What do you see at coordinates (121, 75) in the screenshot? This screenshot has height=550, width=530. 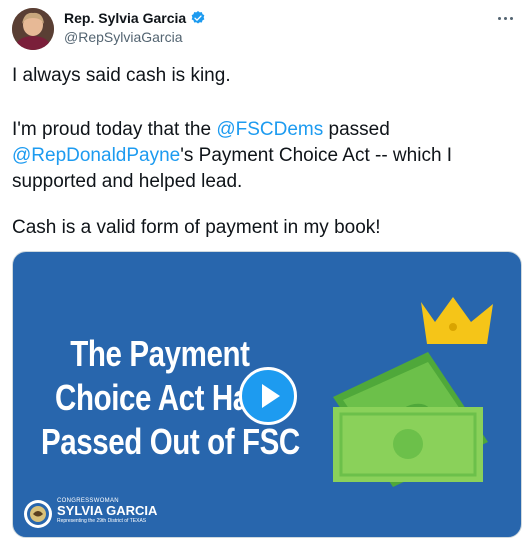 I see `tweet-text-line-1: I always said cash is king.` at bounding box center [121, 75].